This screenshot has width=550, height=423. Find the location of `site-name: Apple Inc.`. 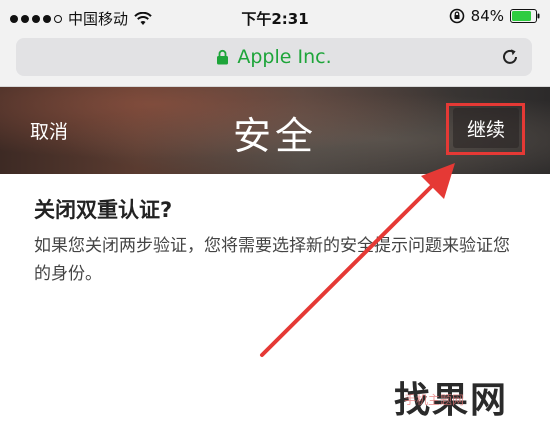

site-name: Apple Inc. is located at coordinates (284, 57).